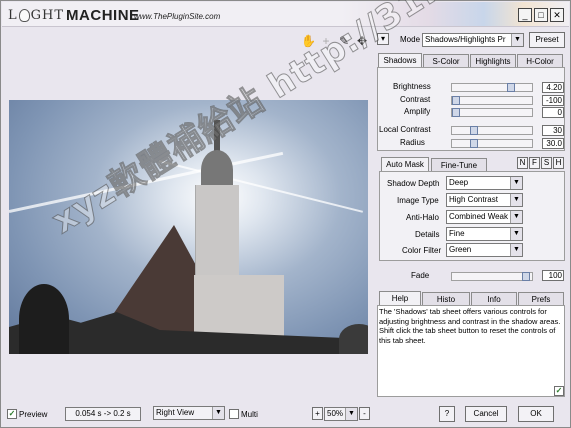 Image resolution: width=571 pixels, height=428 pixels. Describe the element at coordinates (175, 412) in the screenshot. I see `select-value: Right View` at that location.